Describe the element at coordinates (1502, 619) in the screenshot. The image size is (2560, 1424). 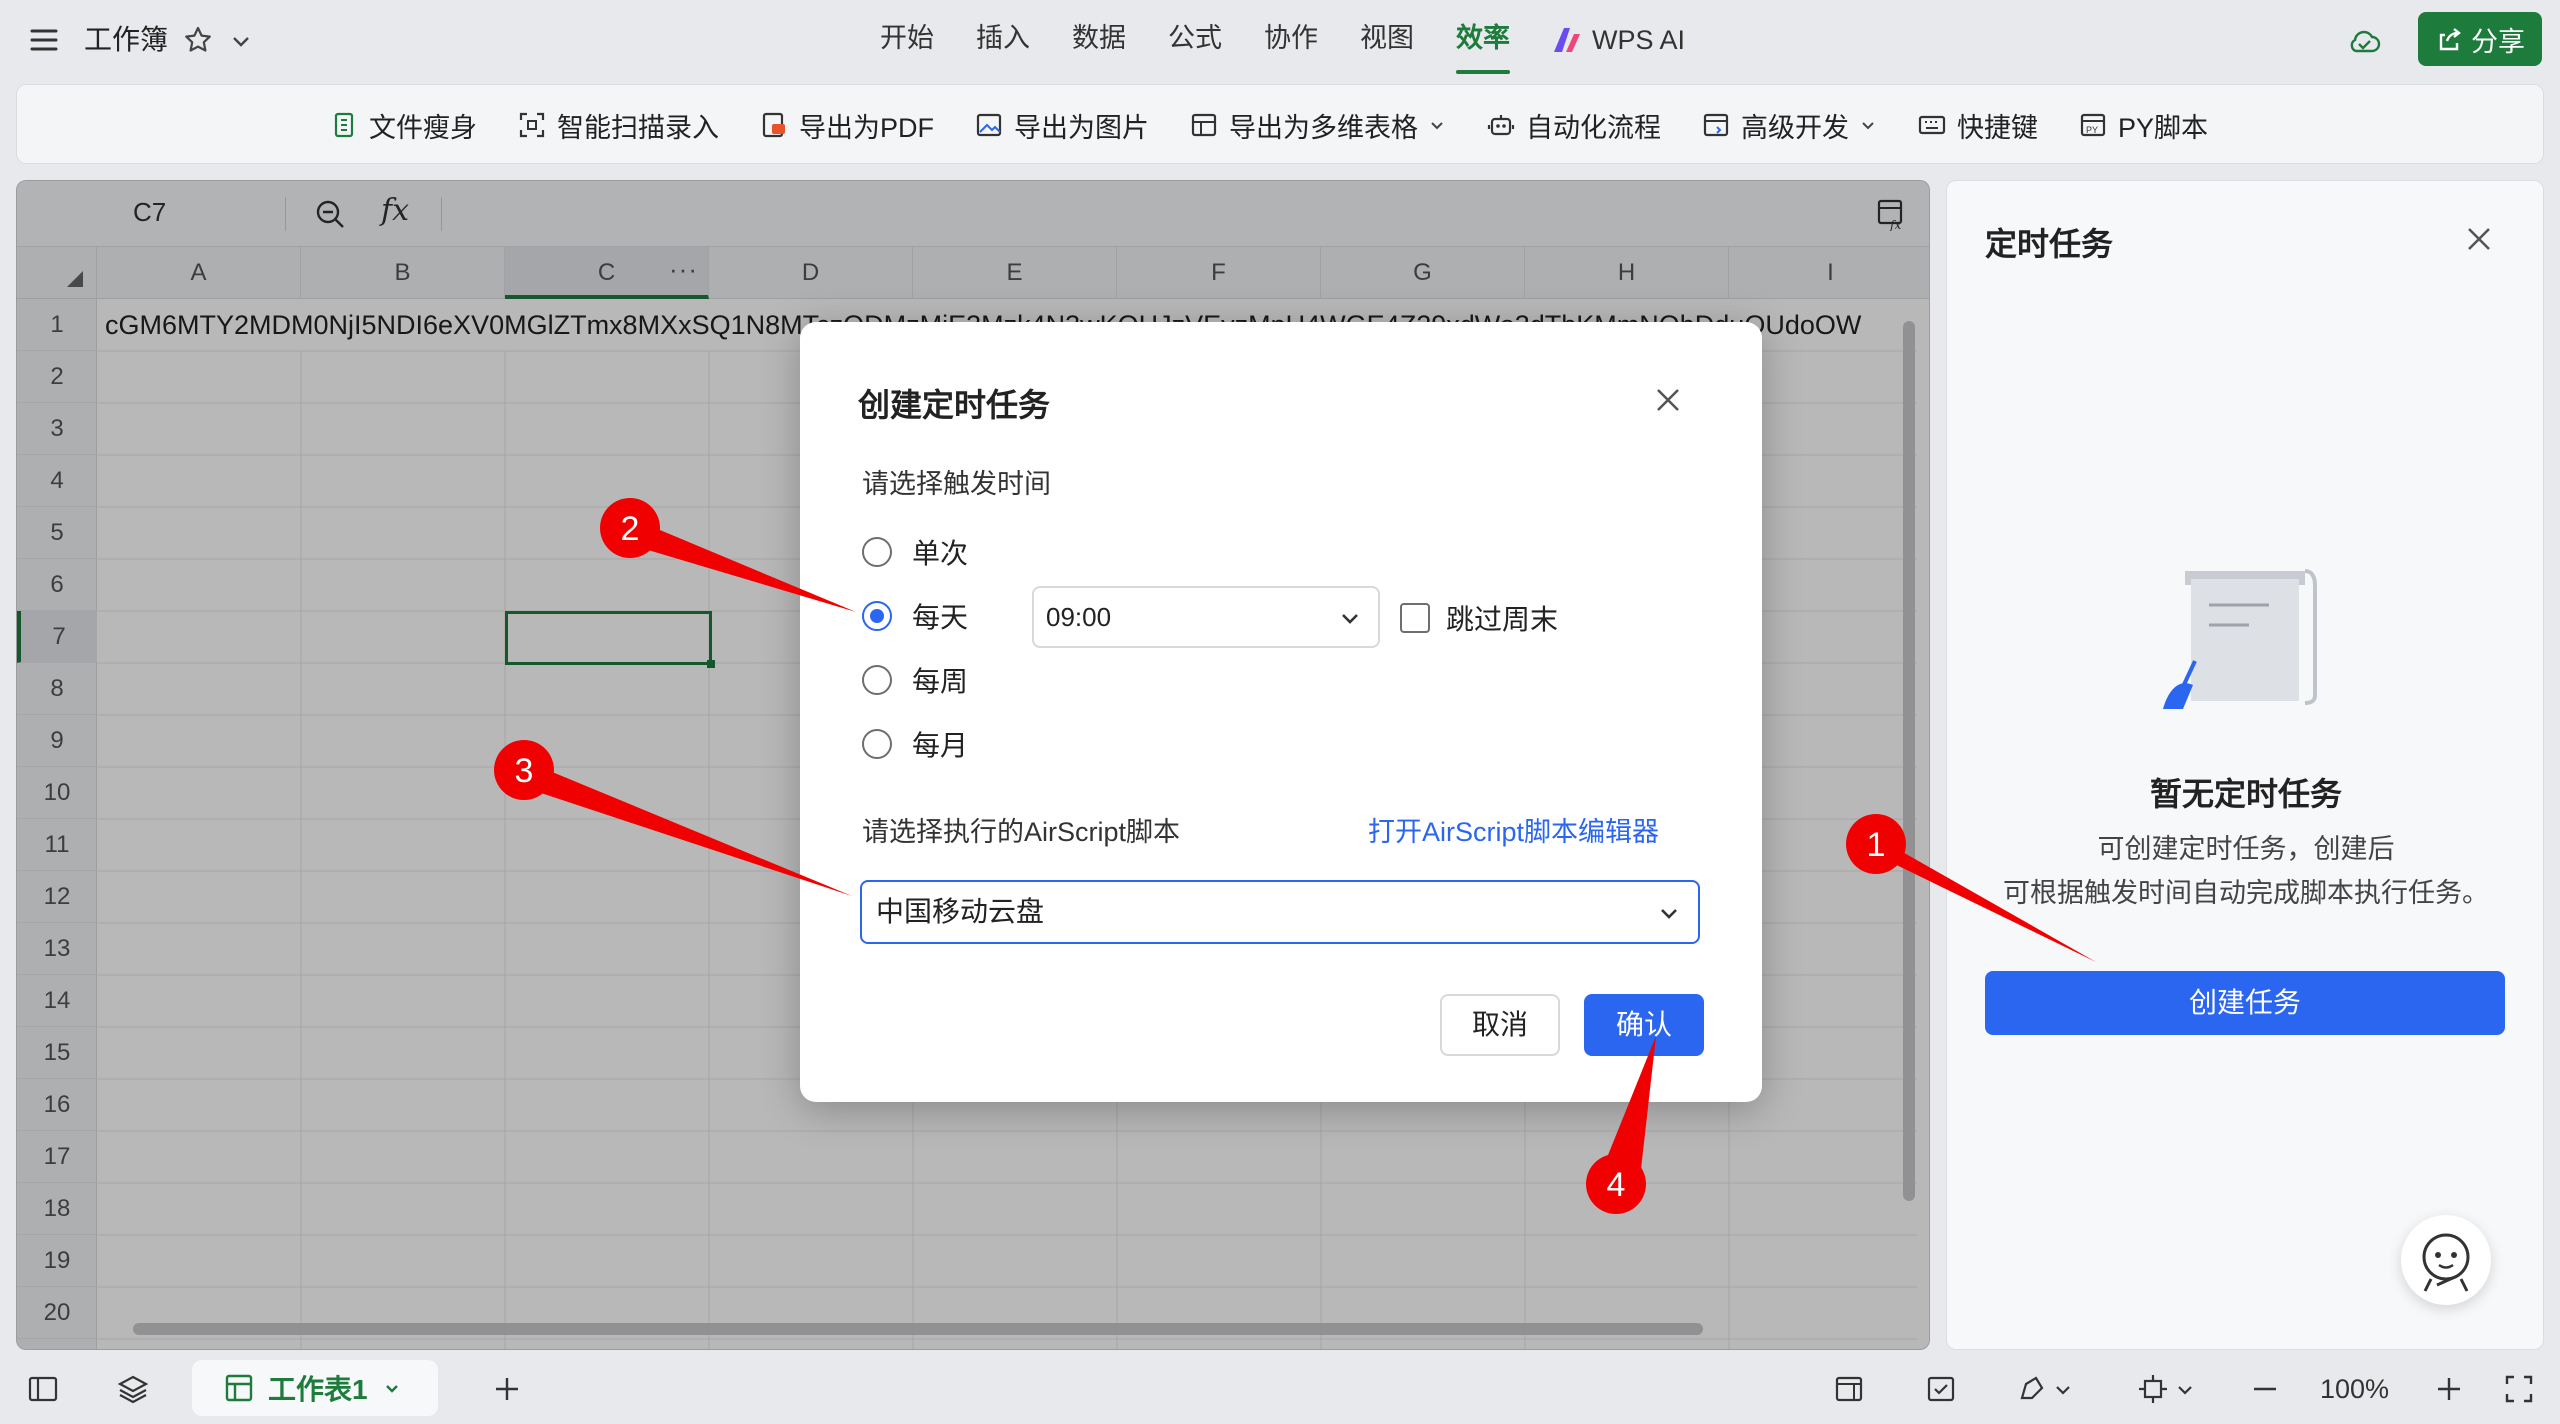
I see `skip-weekend-label: 跳过周末` at that location.